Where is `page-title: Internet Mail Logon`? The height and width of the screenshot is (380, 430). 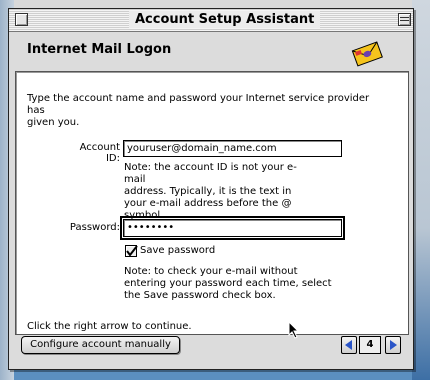
page-title: Internet Mail Logon is located at coordinates (99, 49).